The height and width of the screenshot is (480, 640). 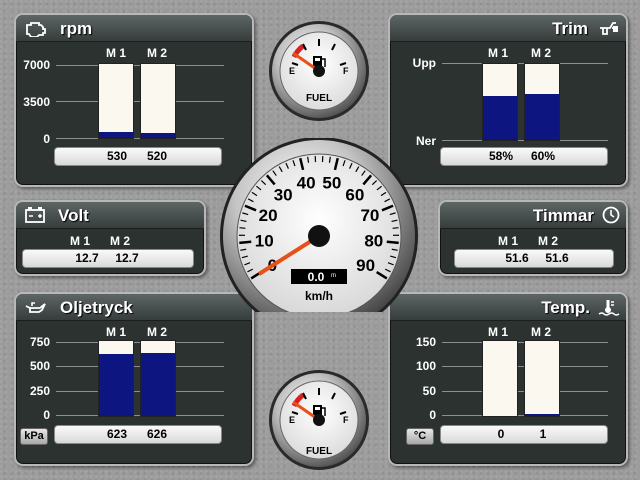 What do you see at coordinates (373, 241) in the screenshot?
I see `speed-tick-label: 80` at bounding box center [373, 241].